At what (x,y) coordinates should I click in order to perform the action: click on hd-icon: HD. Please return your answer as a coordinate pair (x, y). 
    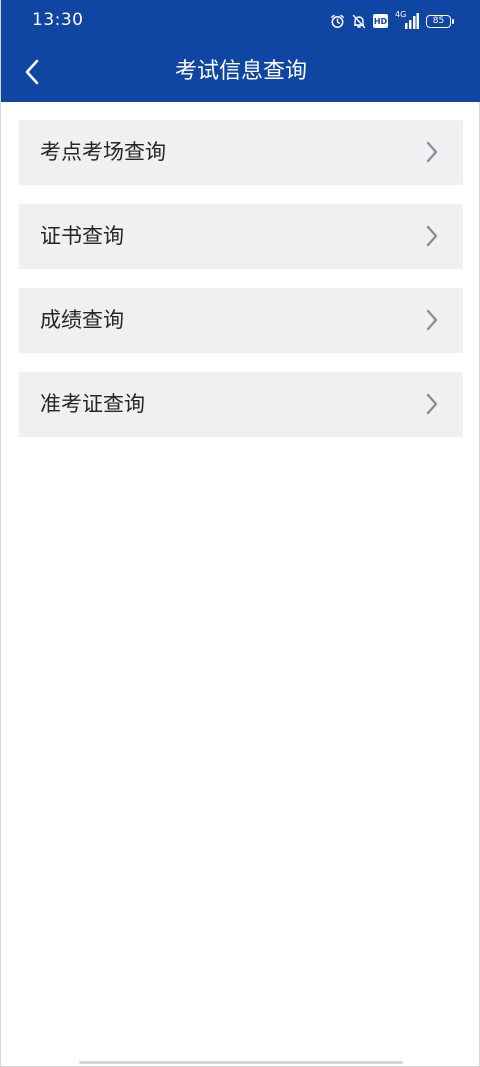
    Looking at the image, I should click on (380, 21).